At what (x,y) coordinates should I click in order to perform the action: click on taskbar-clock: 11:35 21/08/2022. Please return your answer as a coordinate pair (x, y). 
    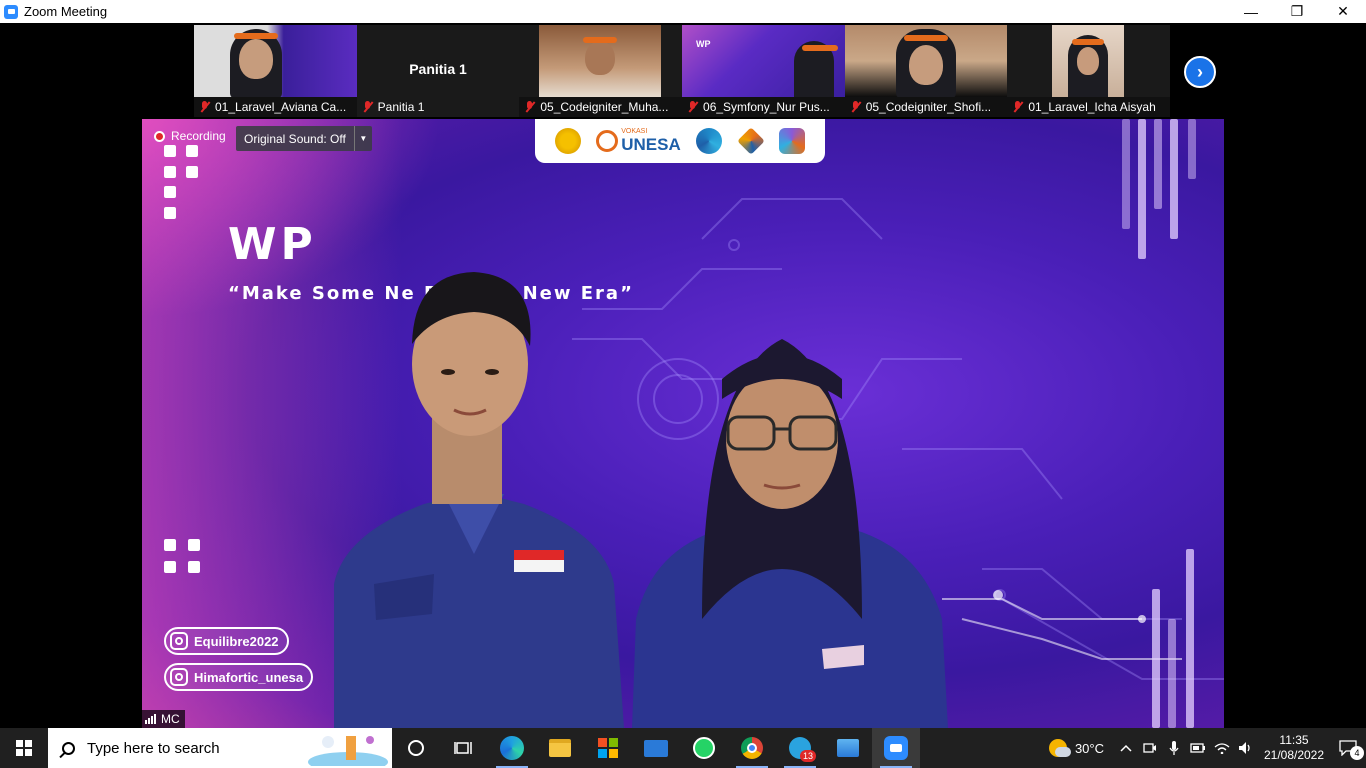
    Looking at the image, I should click on (1294, 748).